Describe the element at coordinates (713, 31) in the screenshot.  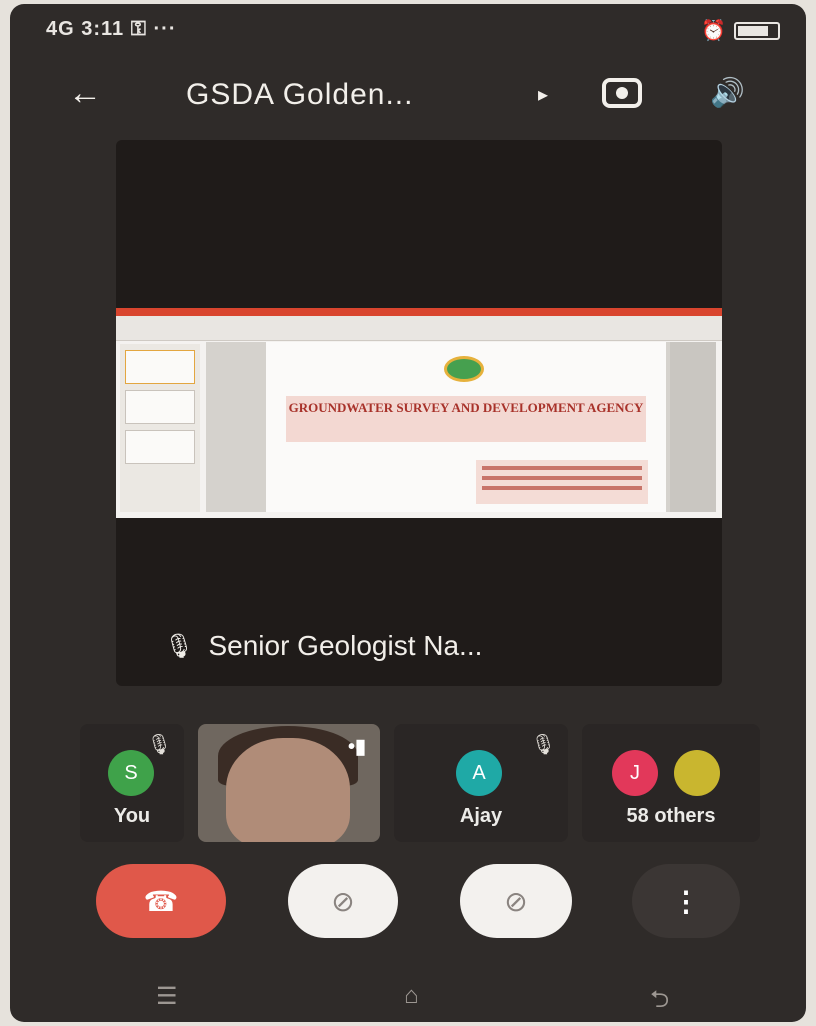
I see `alarm-icon: ⏰` at that location.